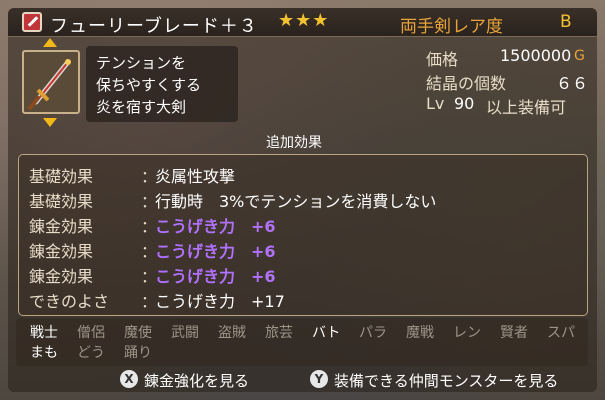  What do you see at coordinates (477, 27) in the screenshot?
I see `rarity-label: レア度` at bounding box center [477, 27].